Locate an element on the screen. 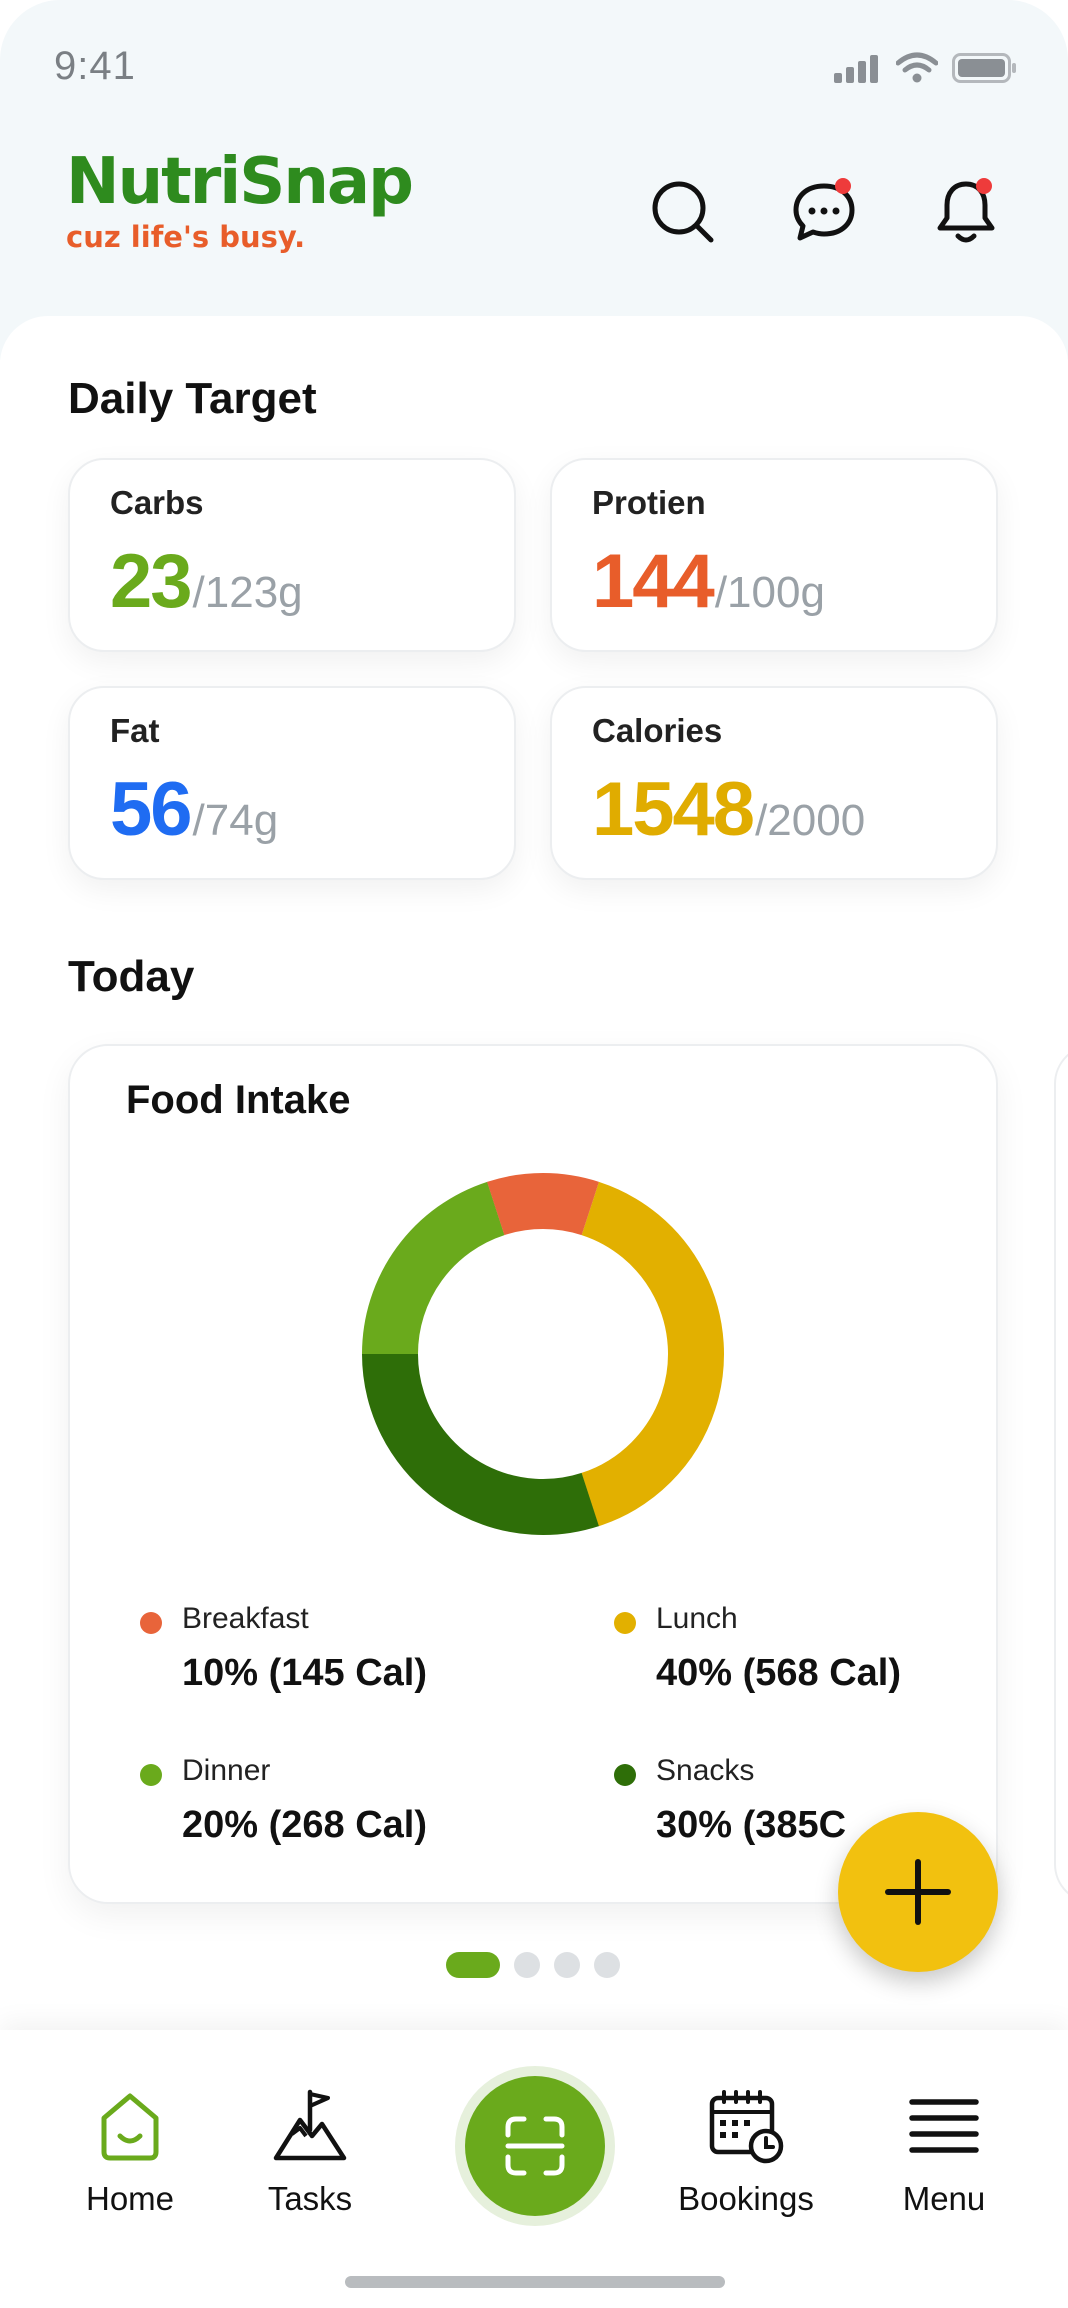  target-card-fat: Fat 56 /74g is located at coordinates (292, 783).